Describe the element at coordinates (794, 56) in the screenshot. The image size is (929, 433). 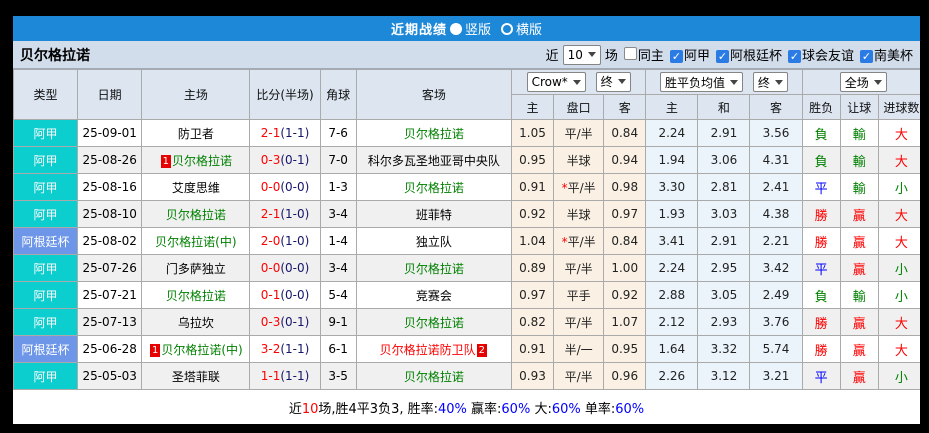
I see `competition-checkbox-3: ✓` at that location.